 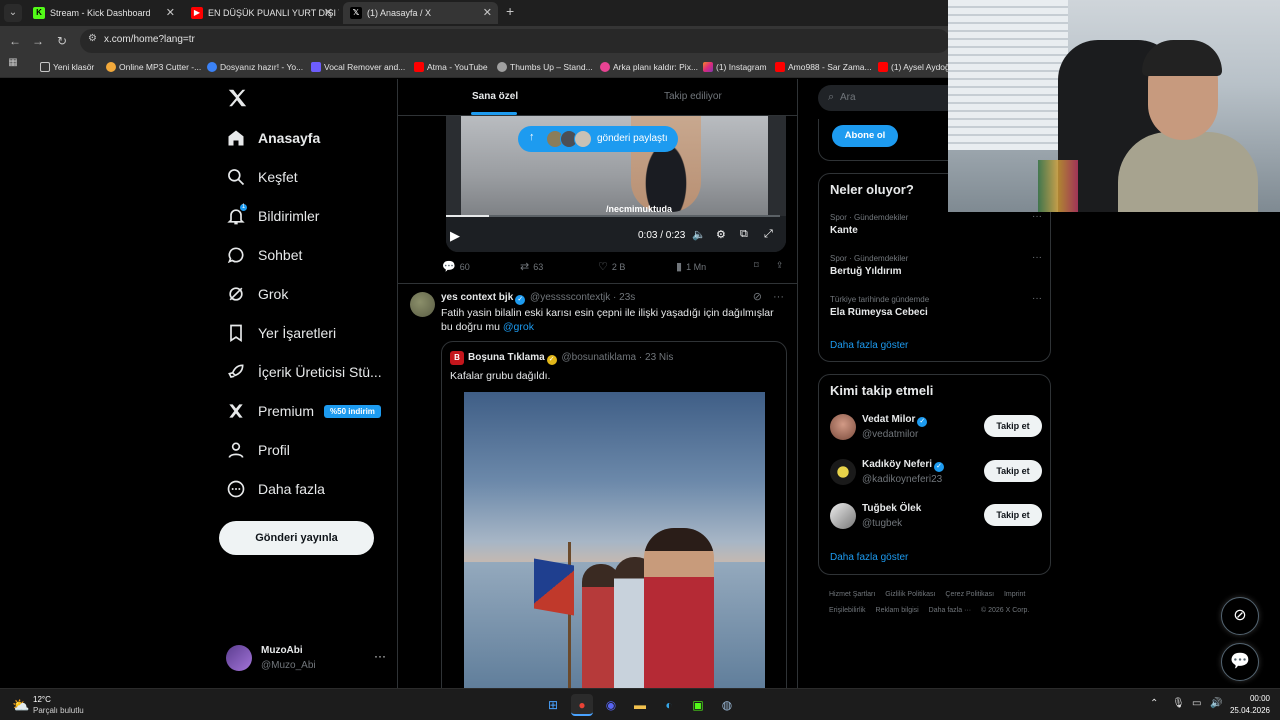 What do you see at coordinates (477, 297) in the screenshot?
I see `tweet-author-name: yes context bjk` at bounding box center [477, 297].